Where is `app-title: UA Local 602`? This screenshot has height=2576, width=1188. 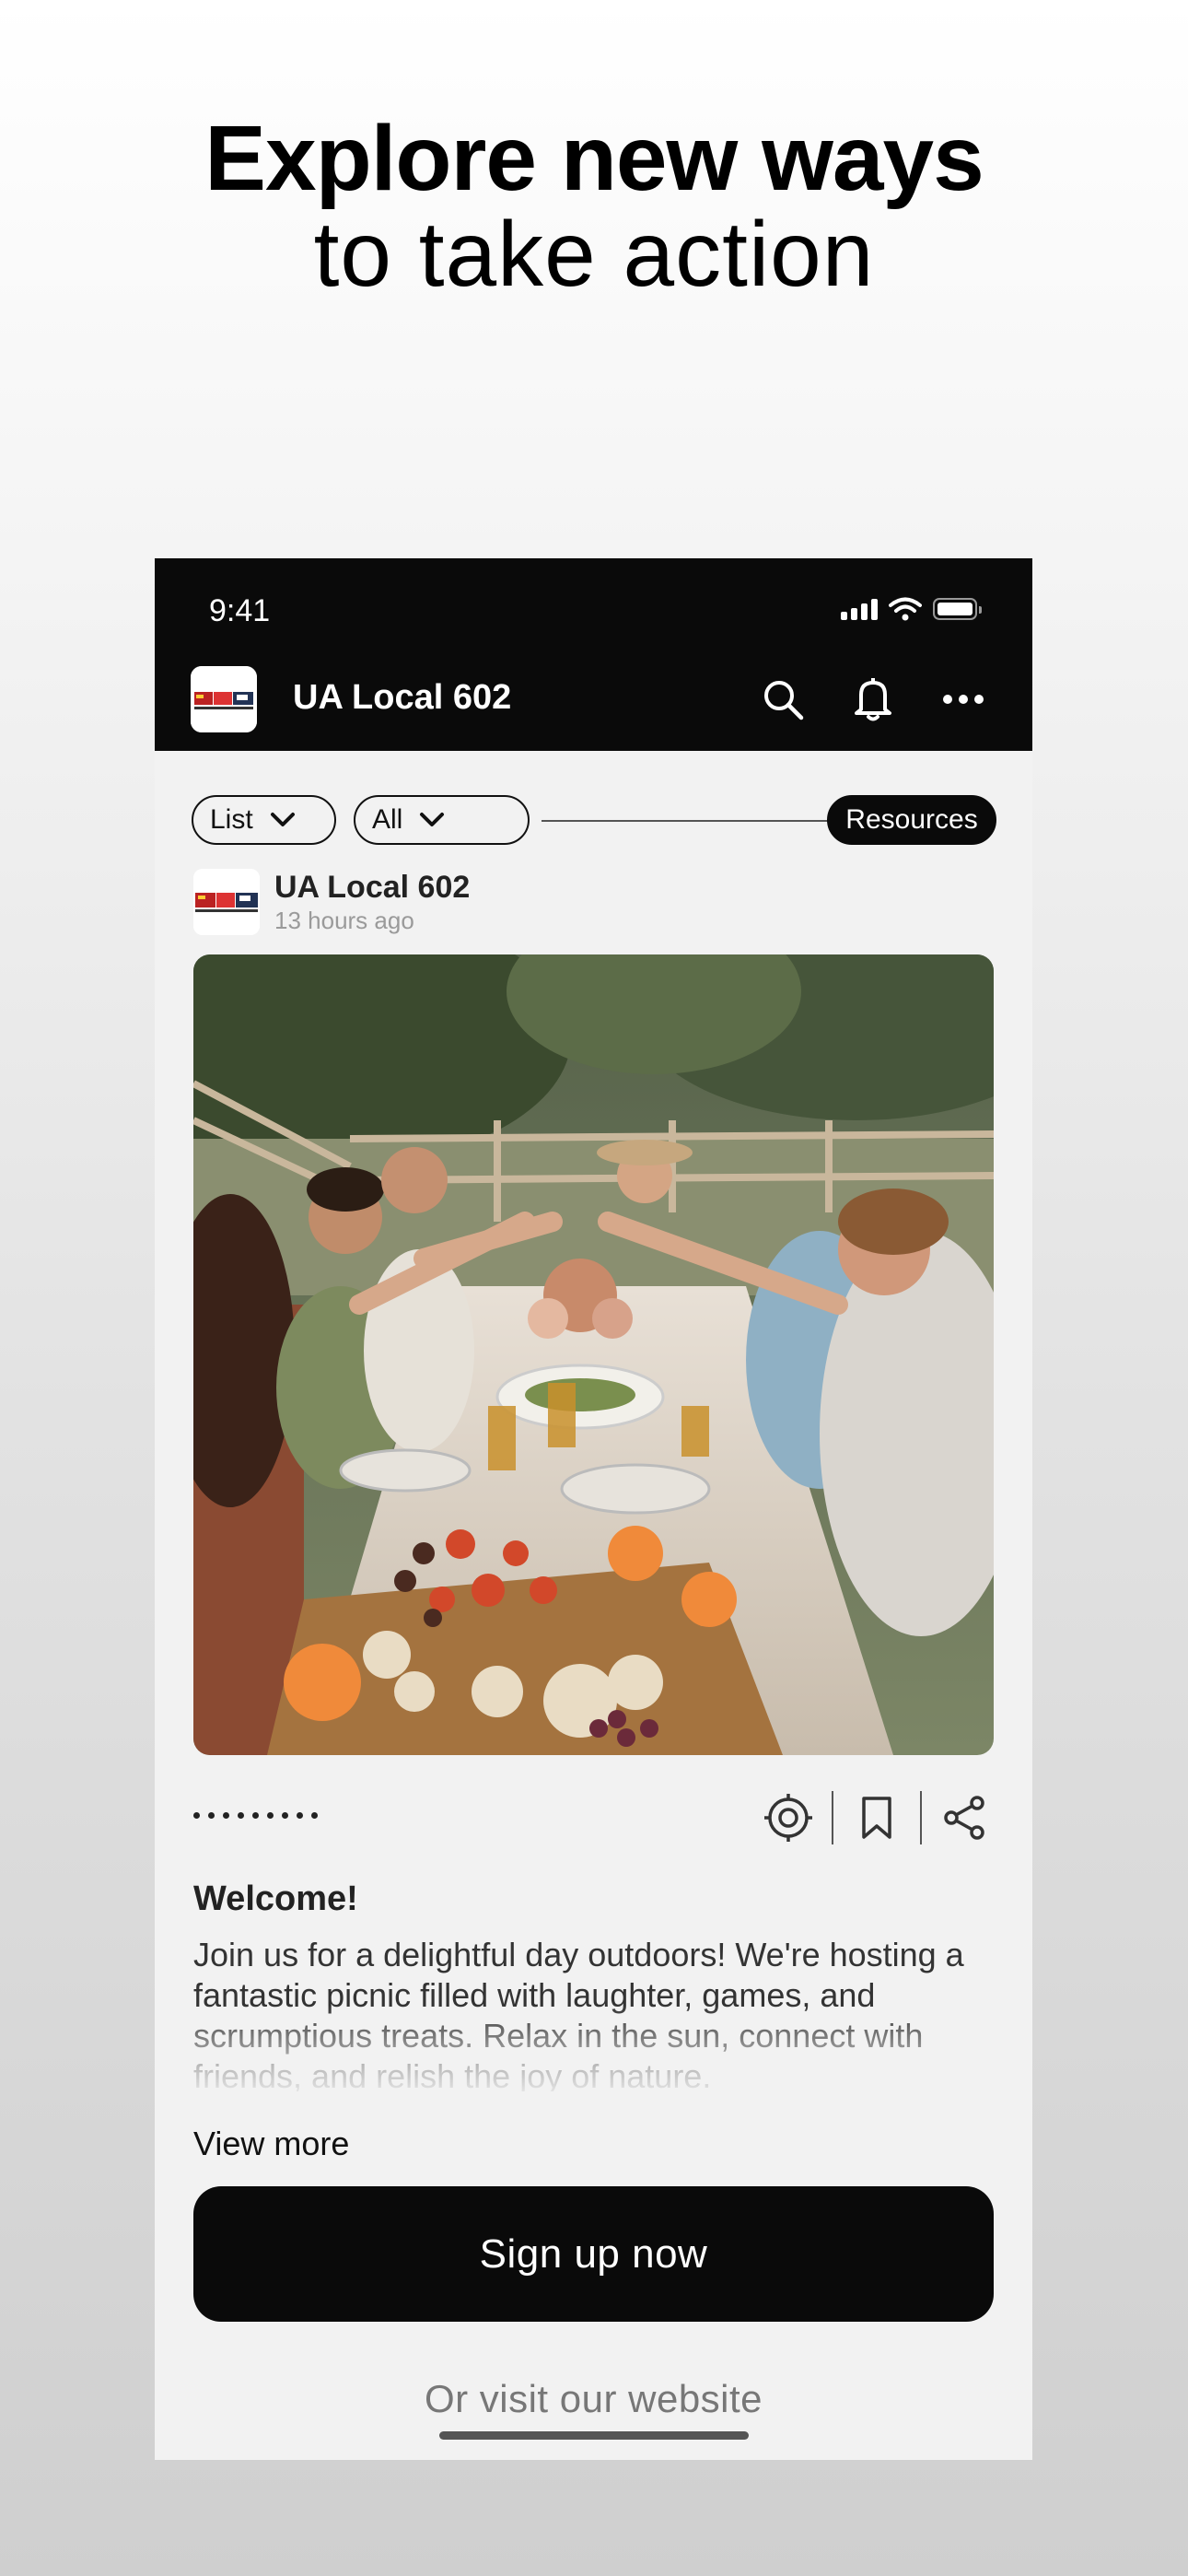 app-title: UA Local 602 is located at coordinates (402, 697).